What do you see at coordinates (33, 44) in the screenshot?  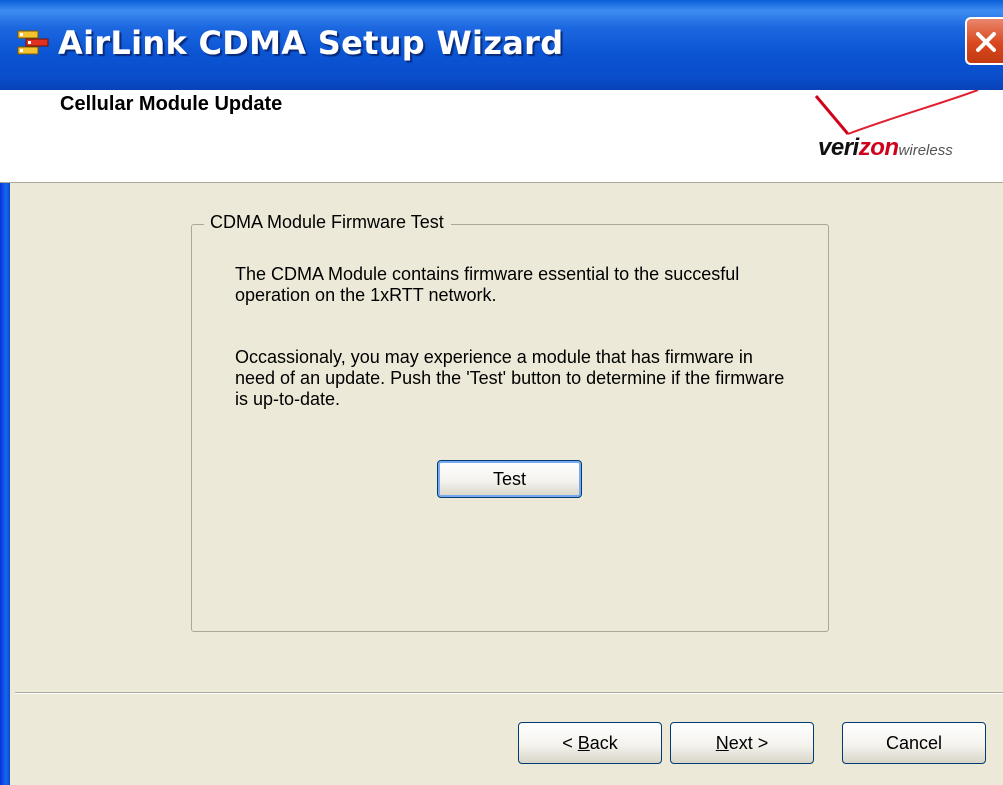 I see `app-icon` at bounding box center [33, 44].